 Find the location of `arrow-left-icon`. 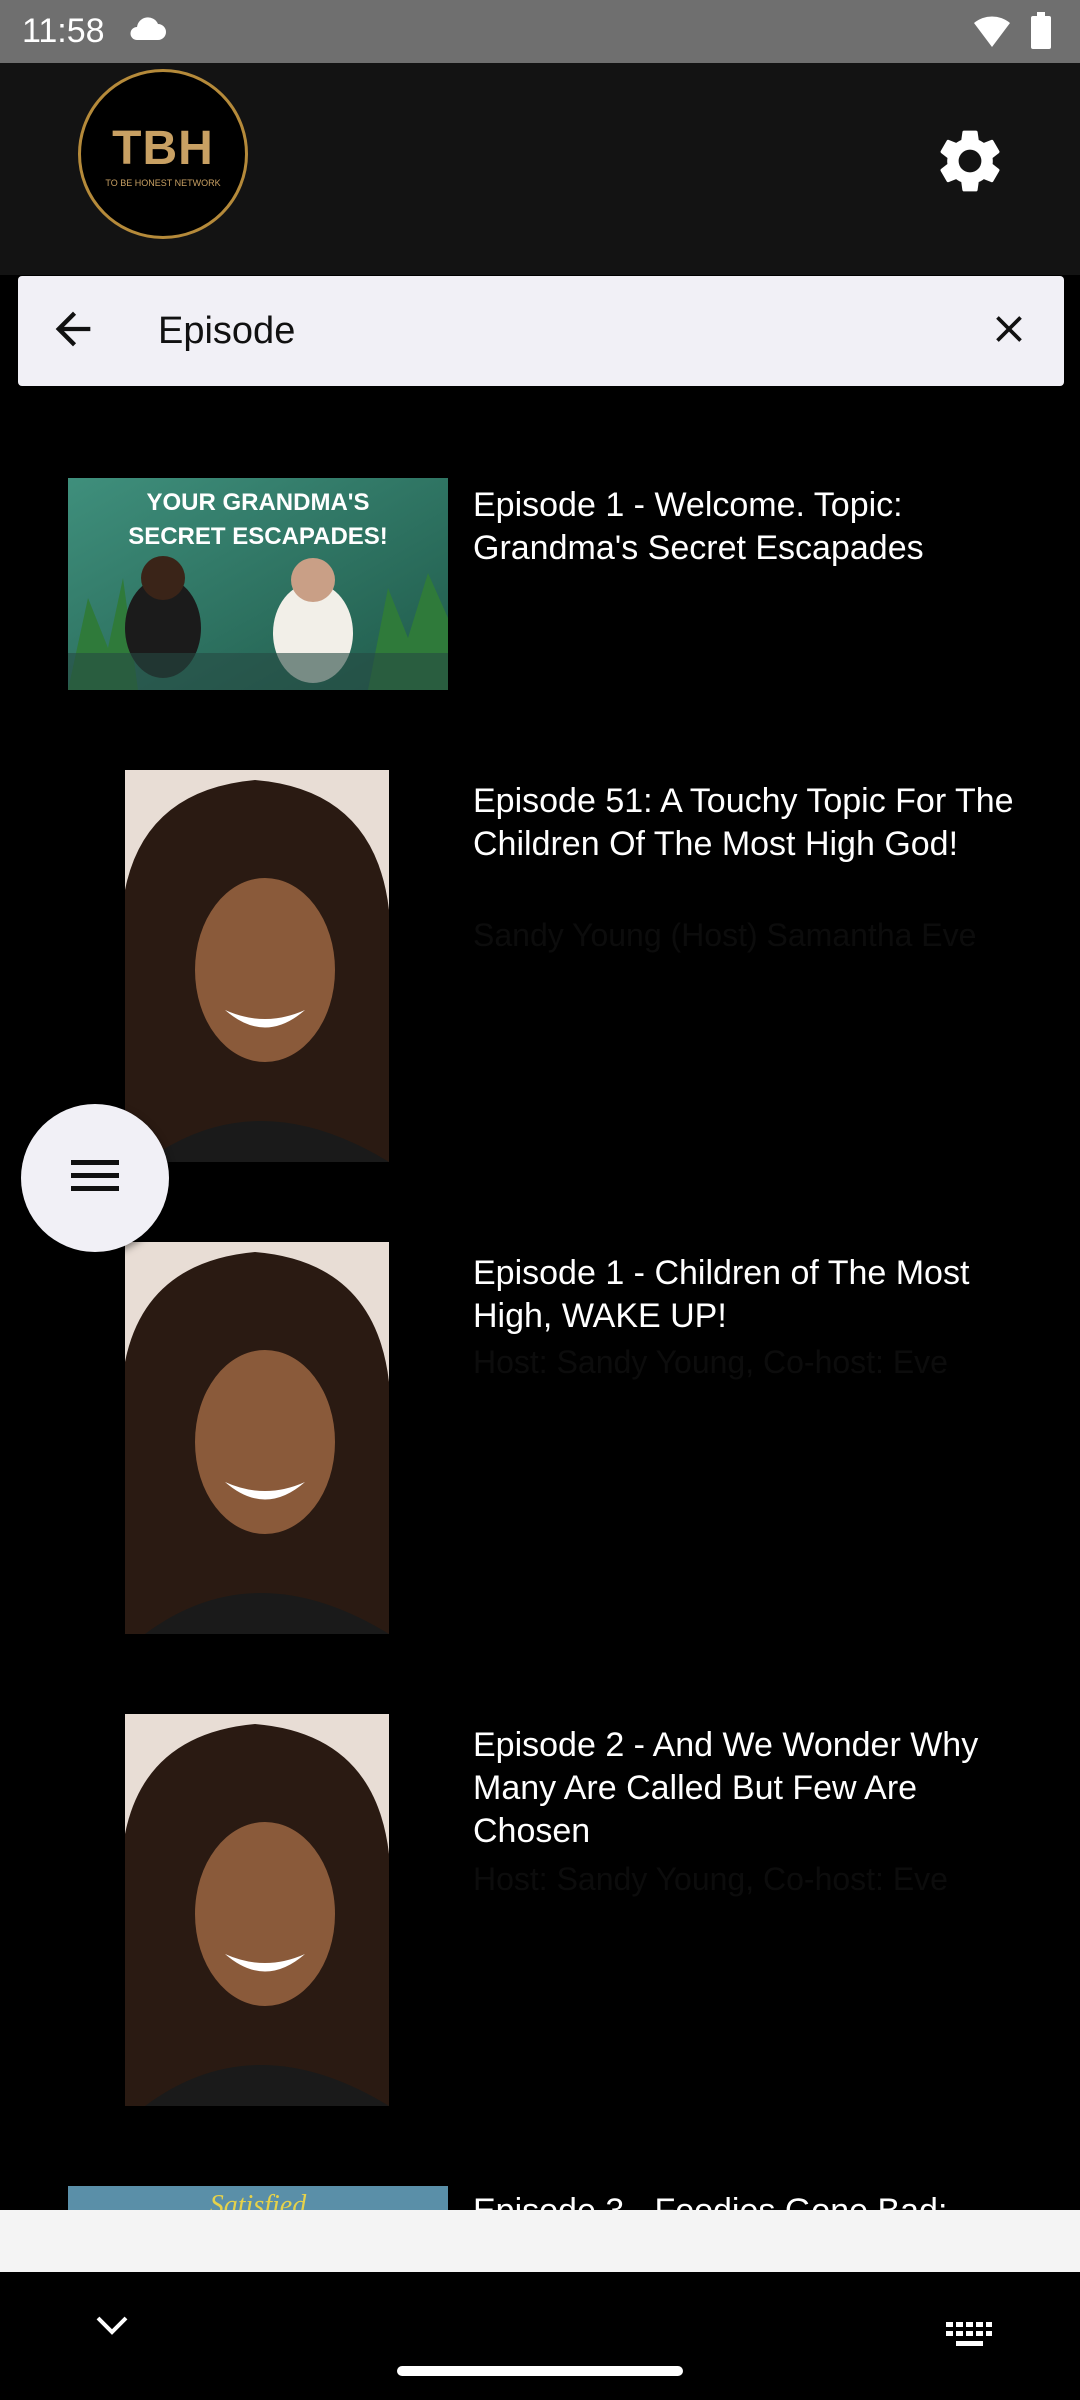

arrow-left-icon is located at coordinates (73, 331).